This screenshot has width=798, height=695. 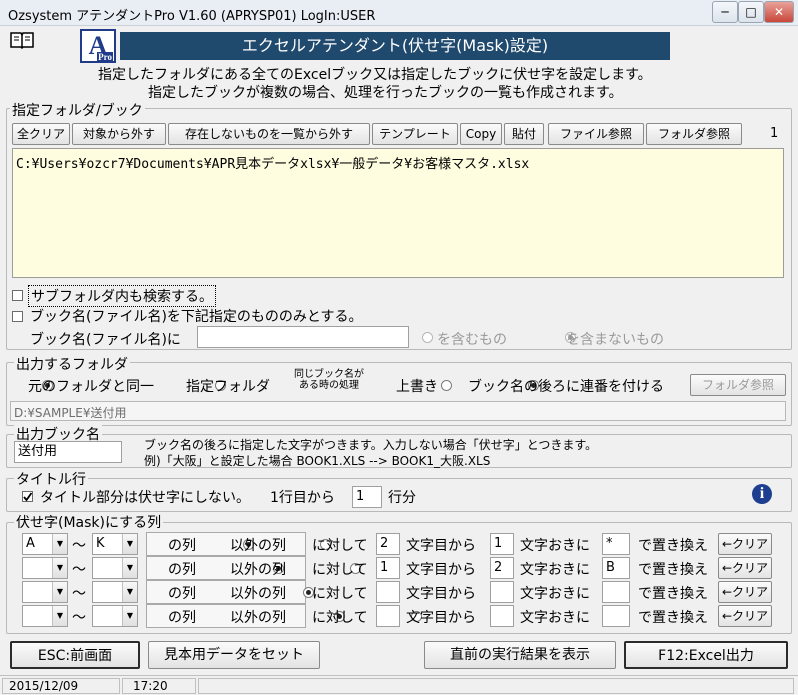 I want to click on title-row-from-label: 1行目から, so click(x=302, y=498).